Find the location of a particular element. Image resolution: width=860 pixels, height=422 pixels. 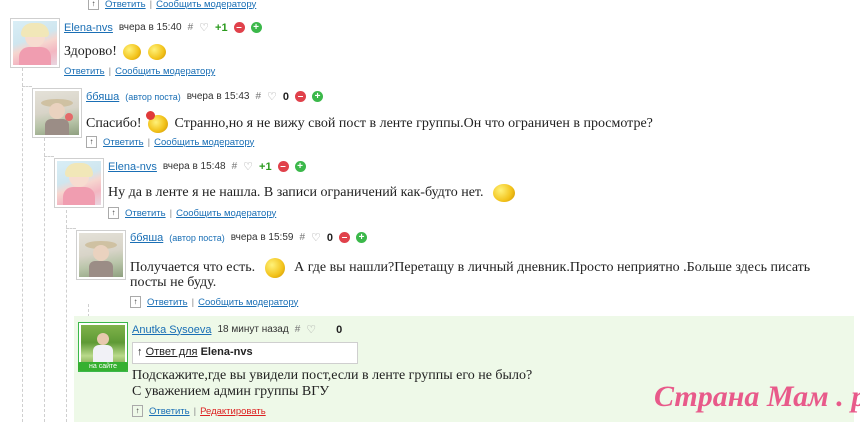

prev-comment-links: ↑ Ответить | Сообщить модератору is located at coordinates (172, 5).